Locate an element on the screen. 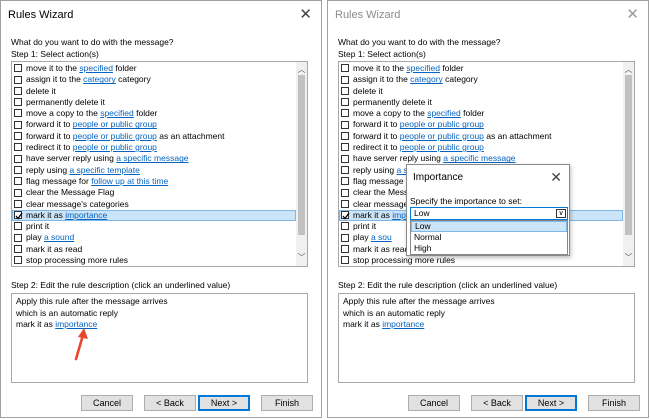 This screenshot has height=420, width=650. importance-select: Low ∨ is located at coordinates (489, 213).